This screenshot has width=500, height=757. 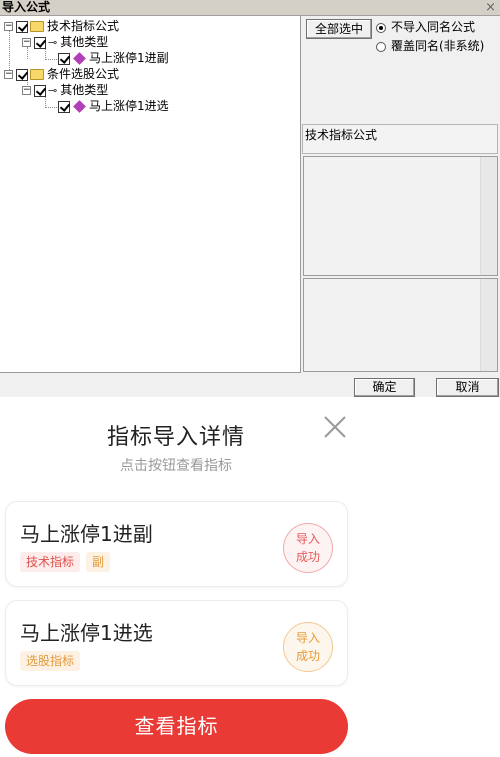 I want to click on tag: 选股指标, so click(x=50, y=661).